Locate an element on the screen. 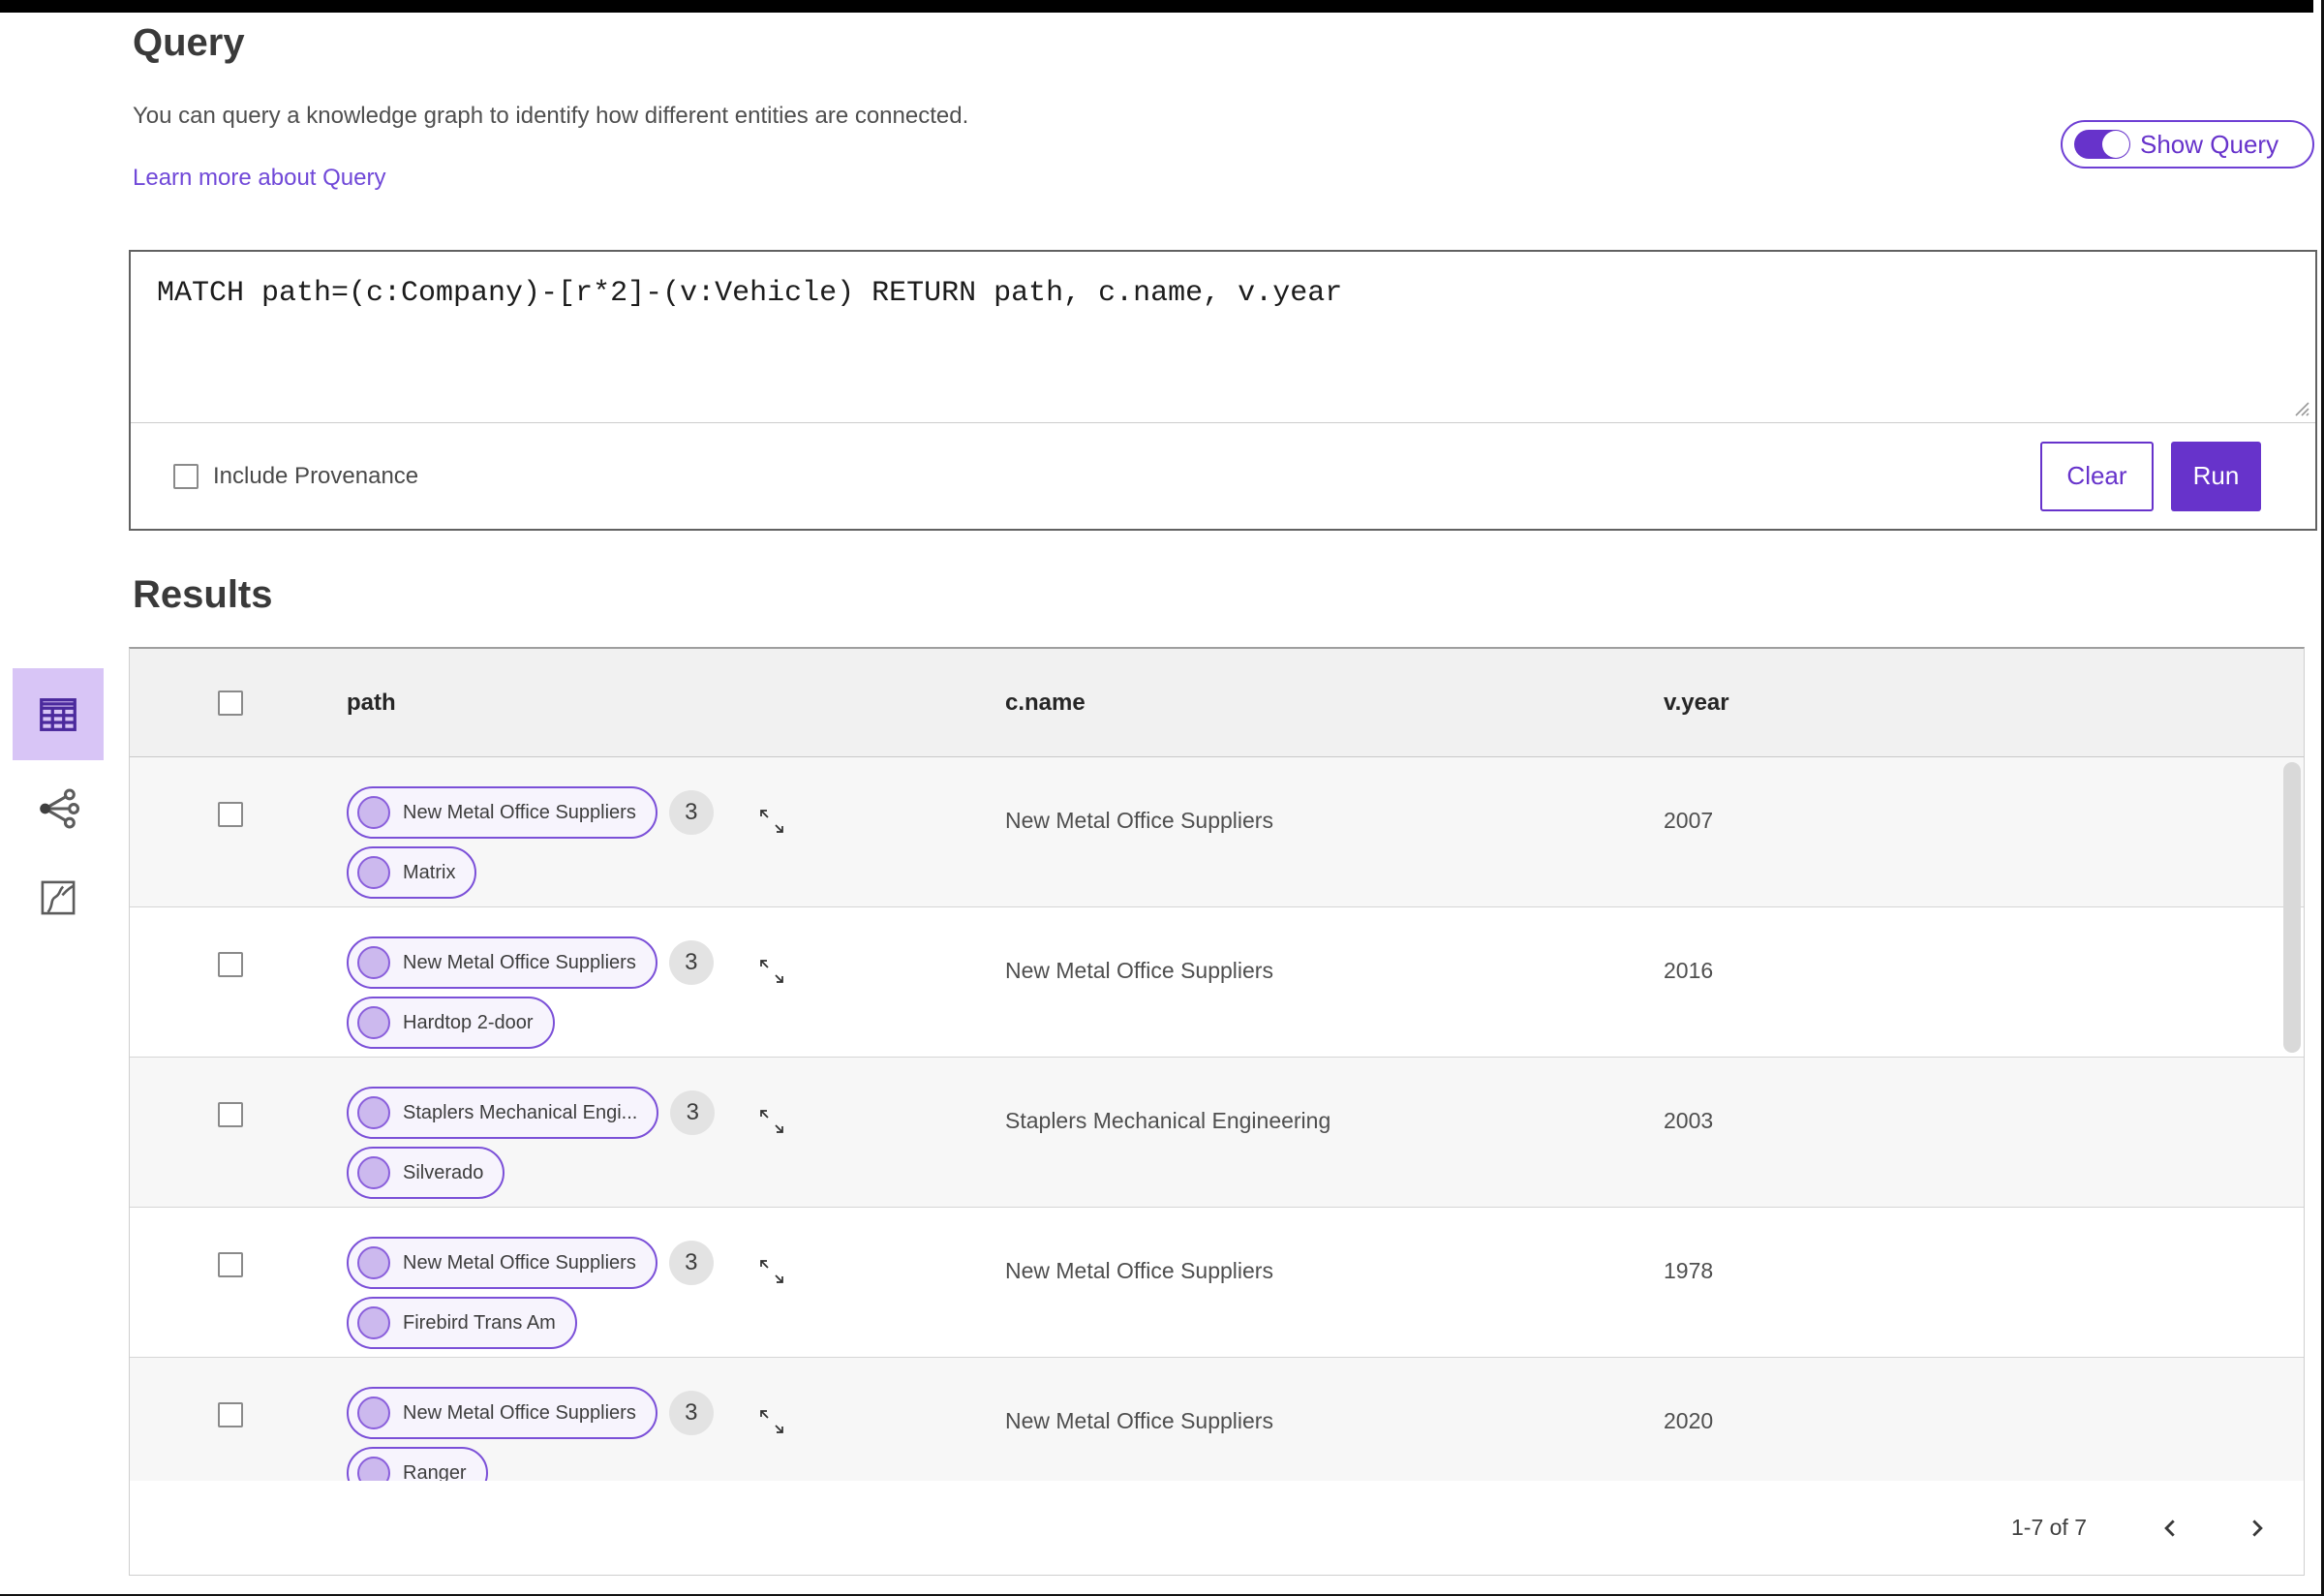 The width and height of the screenshot is (2324, 1596). include-provenance-label: Include Provenance is located at coordinates (316, 475).